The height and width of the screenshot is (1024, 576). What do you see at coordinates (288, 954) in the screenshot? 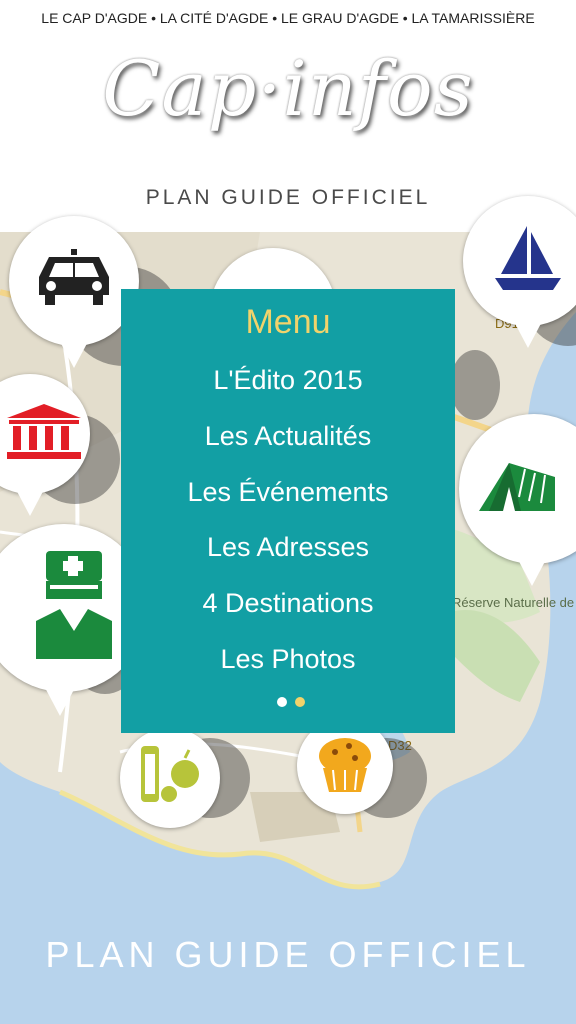
I see `footer-title: PLAN GUIDE OFFICIEL` at bounding box center [288, 954].